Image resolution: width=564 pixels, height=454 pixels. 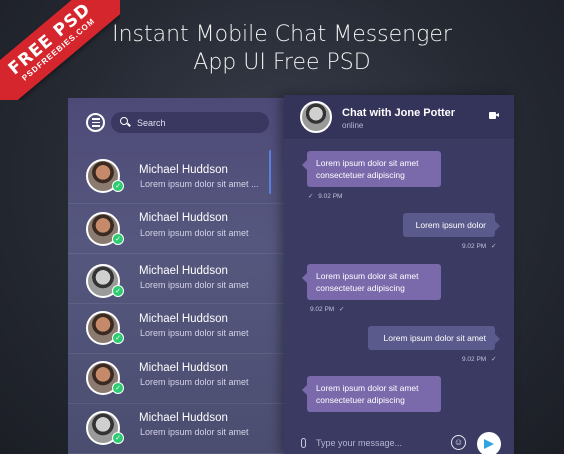 I want to click on page-title-line2: App UI Free PSD, so click(x=282, y=62).